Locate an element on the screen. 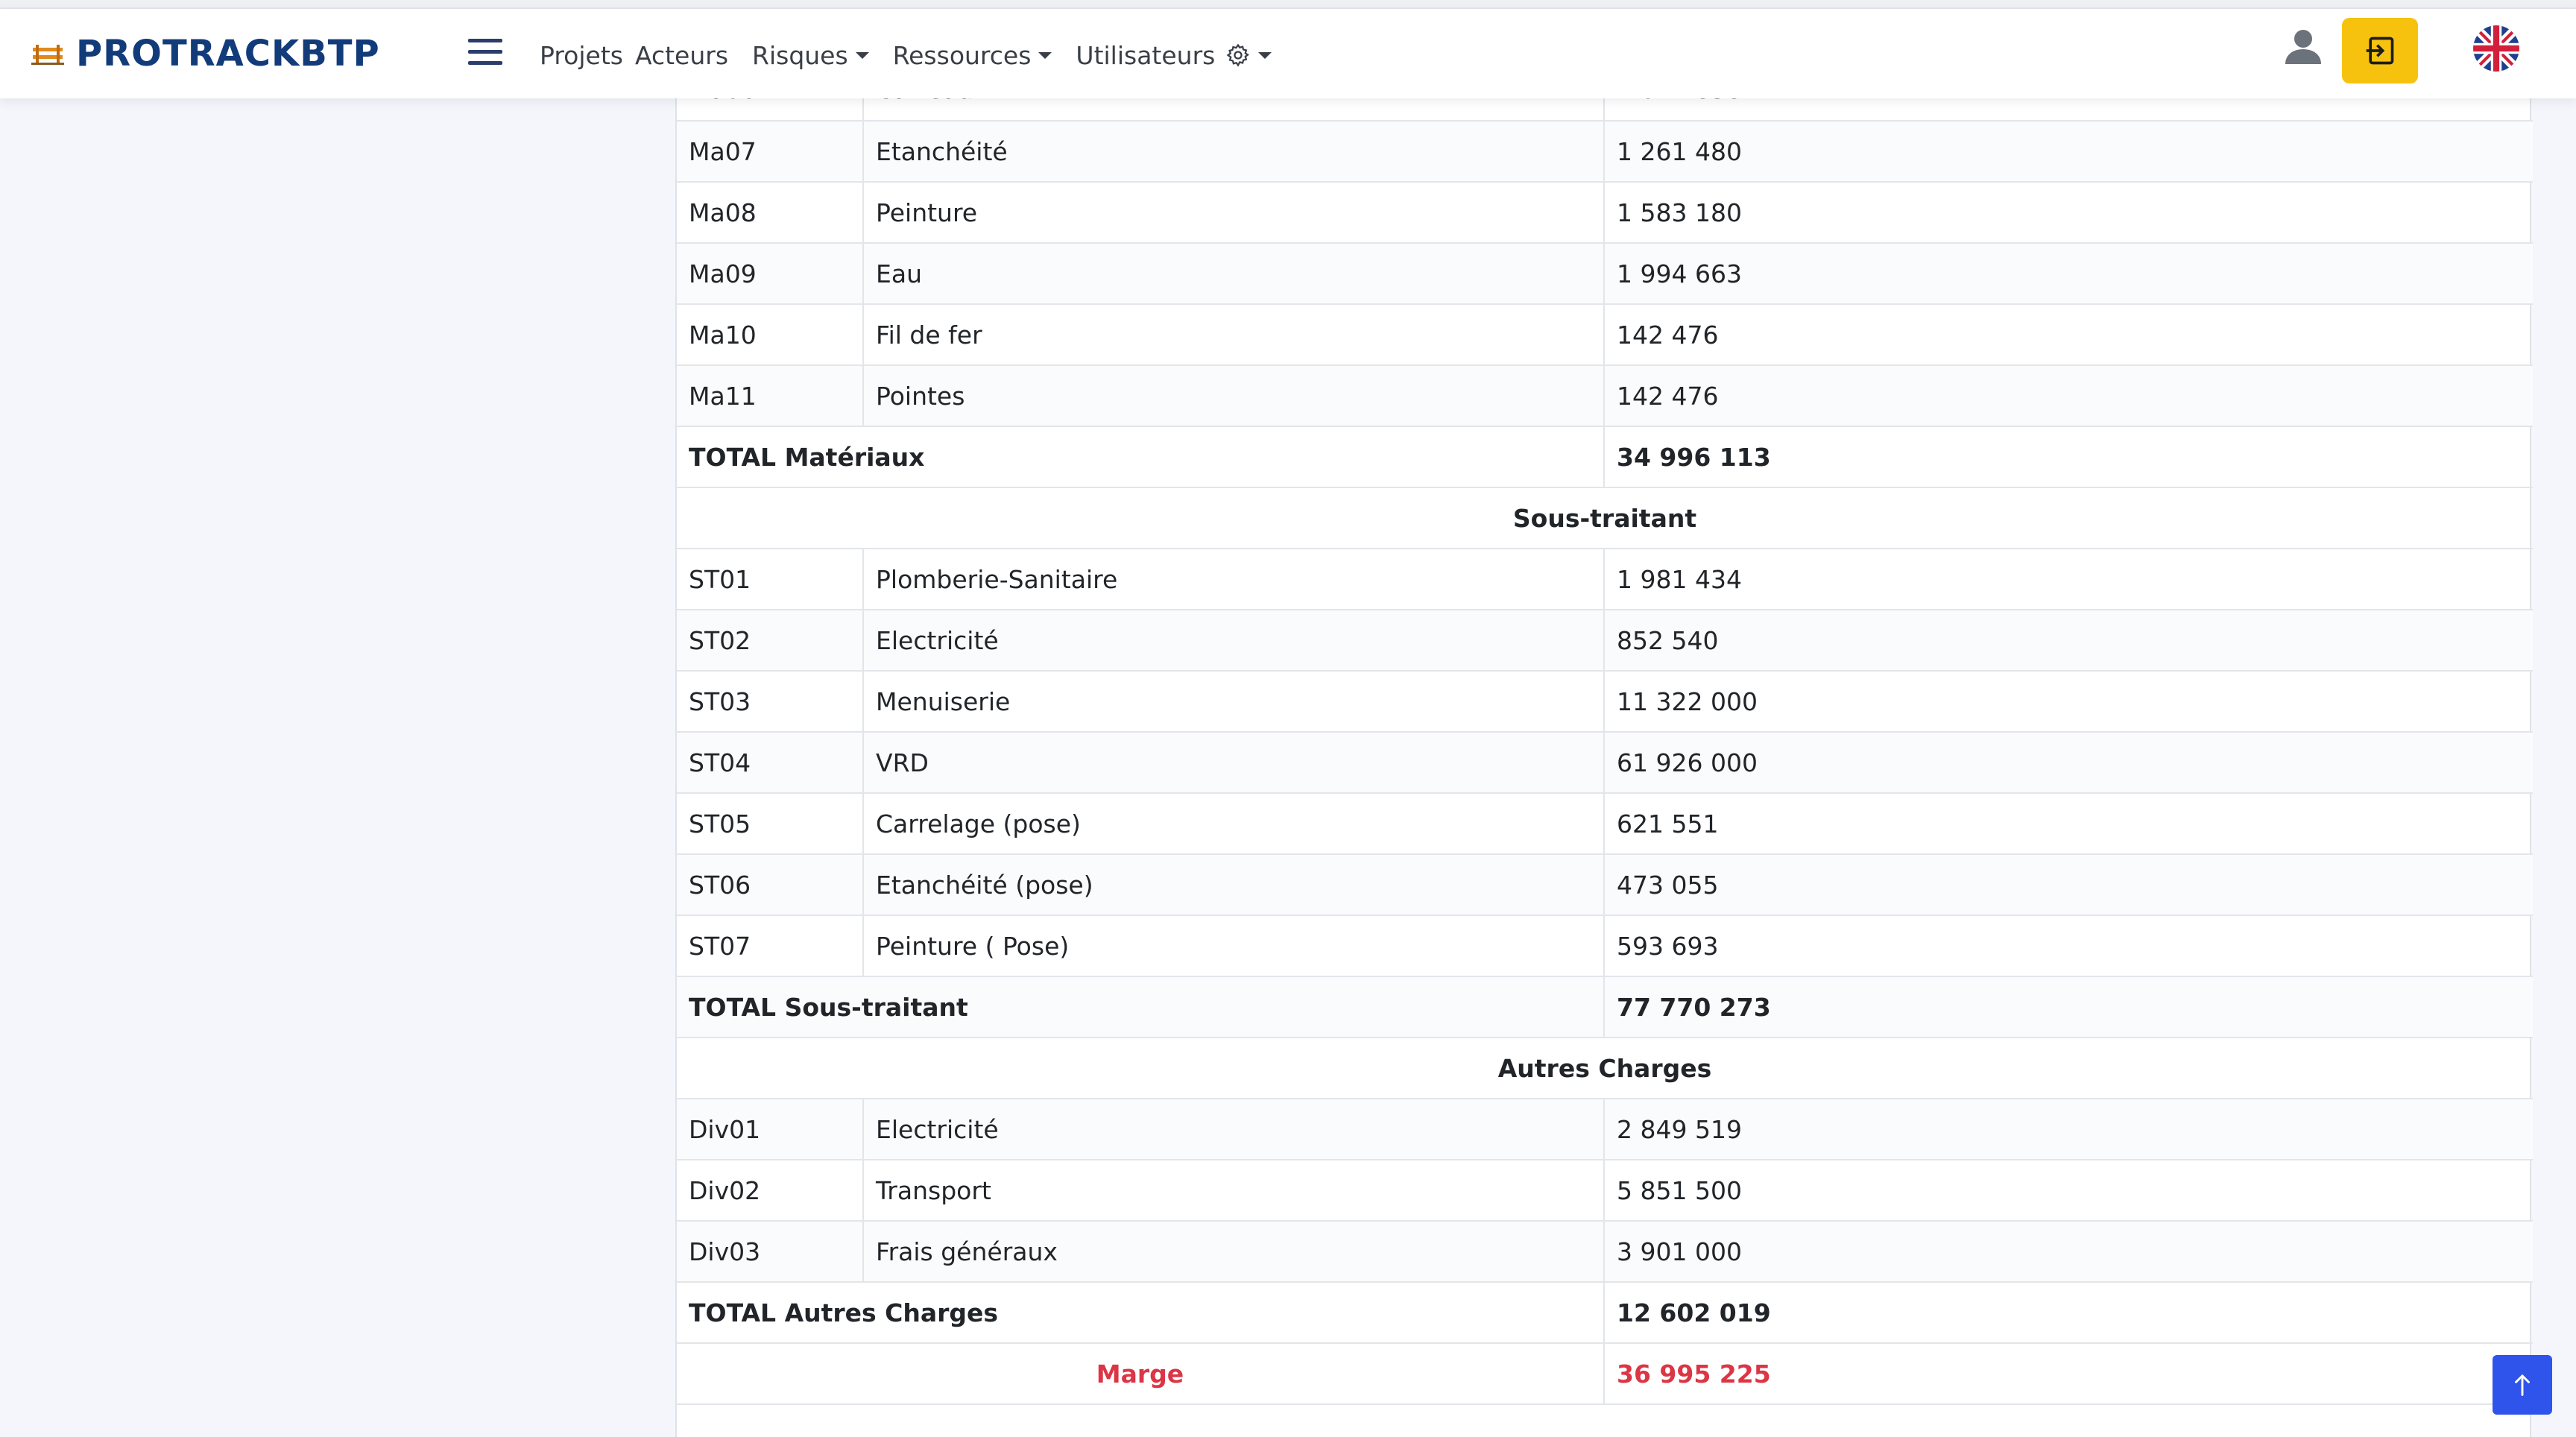  hamburger-icon is located at coordinates (485, 54).